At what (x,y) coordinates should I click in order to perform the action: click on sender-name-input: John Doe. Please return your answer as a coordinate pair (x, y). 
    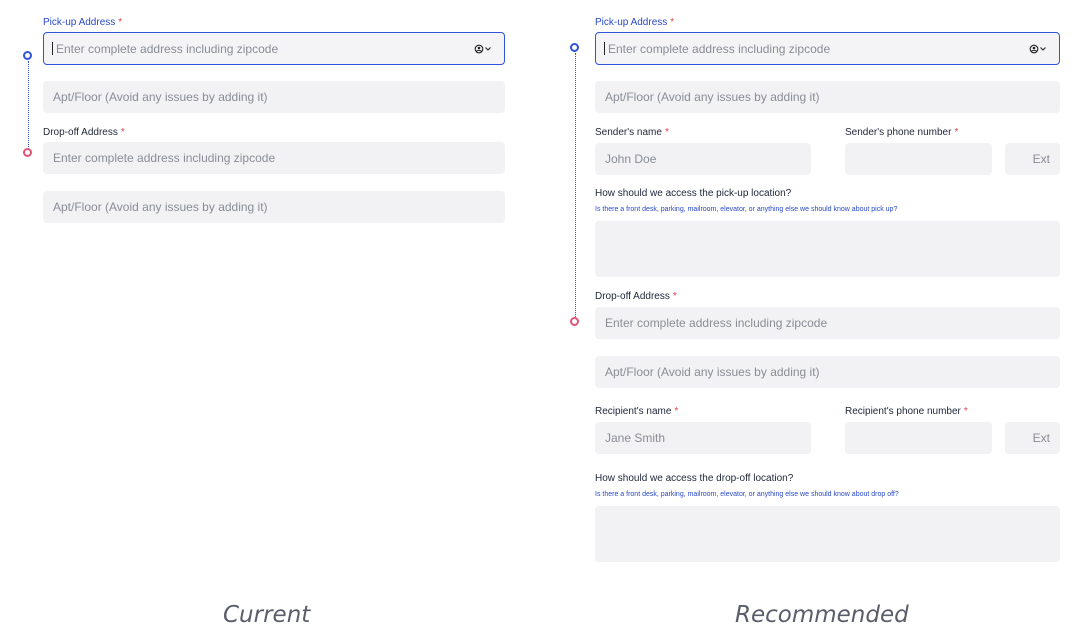
    Looking at the image, I should click on (703, 159).